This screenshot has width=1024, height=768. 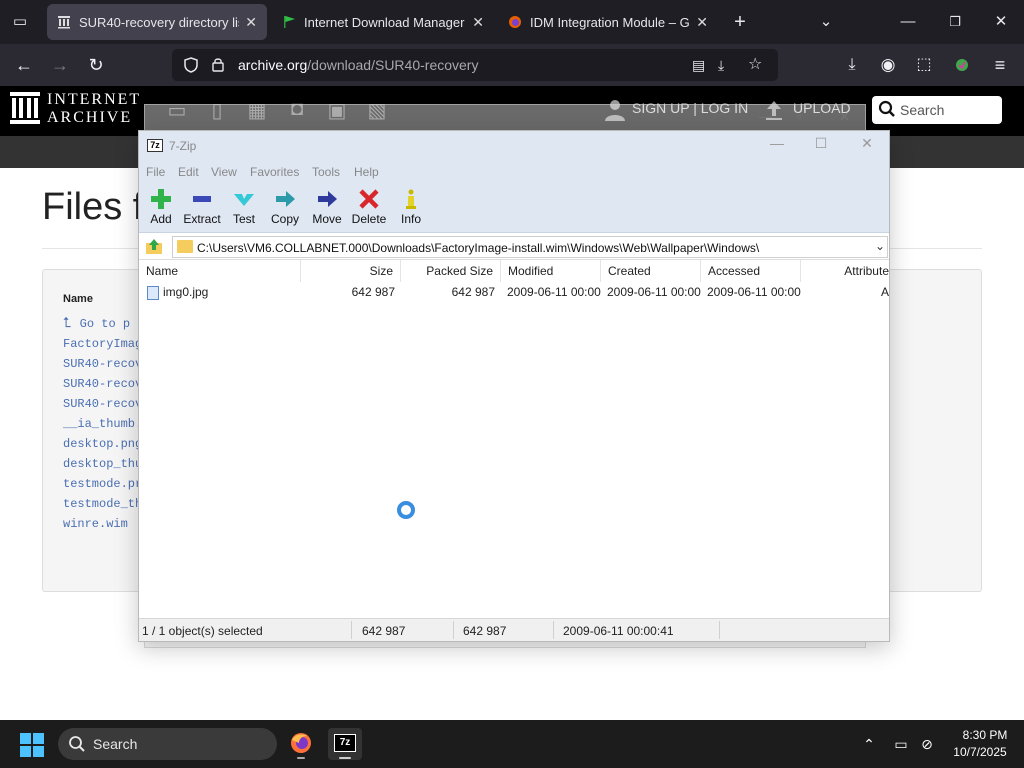 What do you see at coordinates (345, 744) in the screenshot?
I see `taskbar-7zip-button: 7z` at bounding box center [345, 744].